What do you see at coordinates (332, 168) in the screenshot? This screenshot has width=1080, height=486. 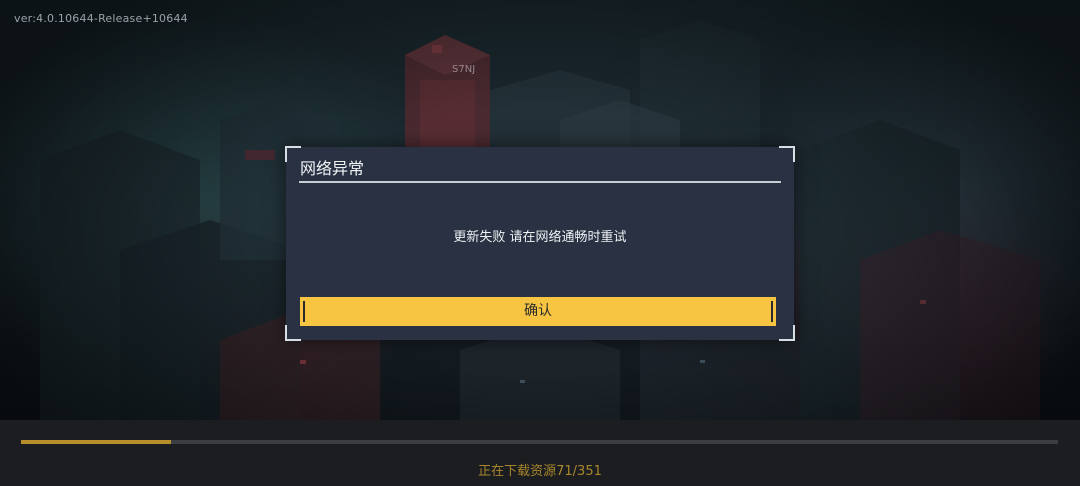 I see `dialog-title: 网络异常` at bounding box center [332, 168].